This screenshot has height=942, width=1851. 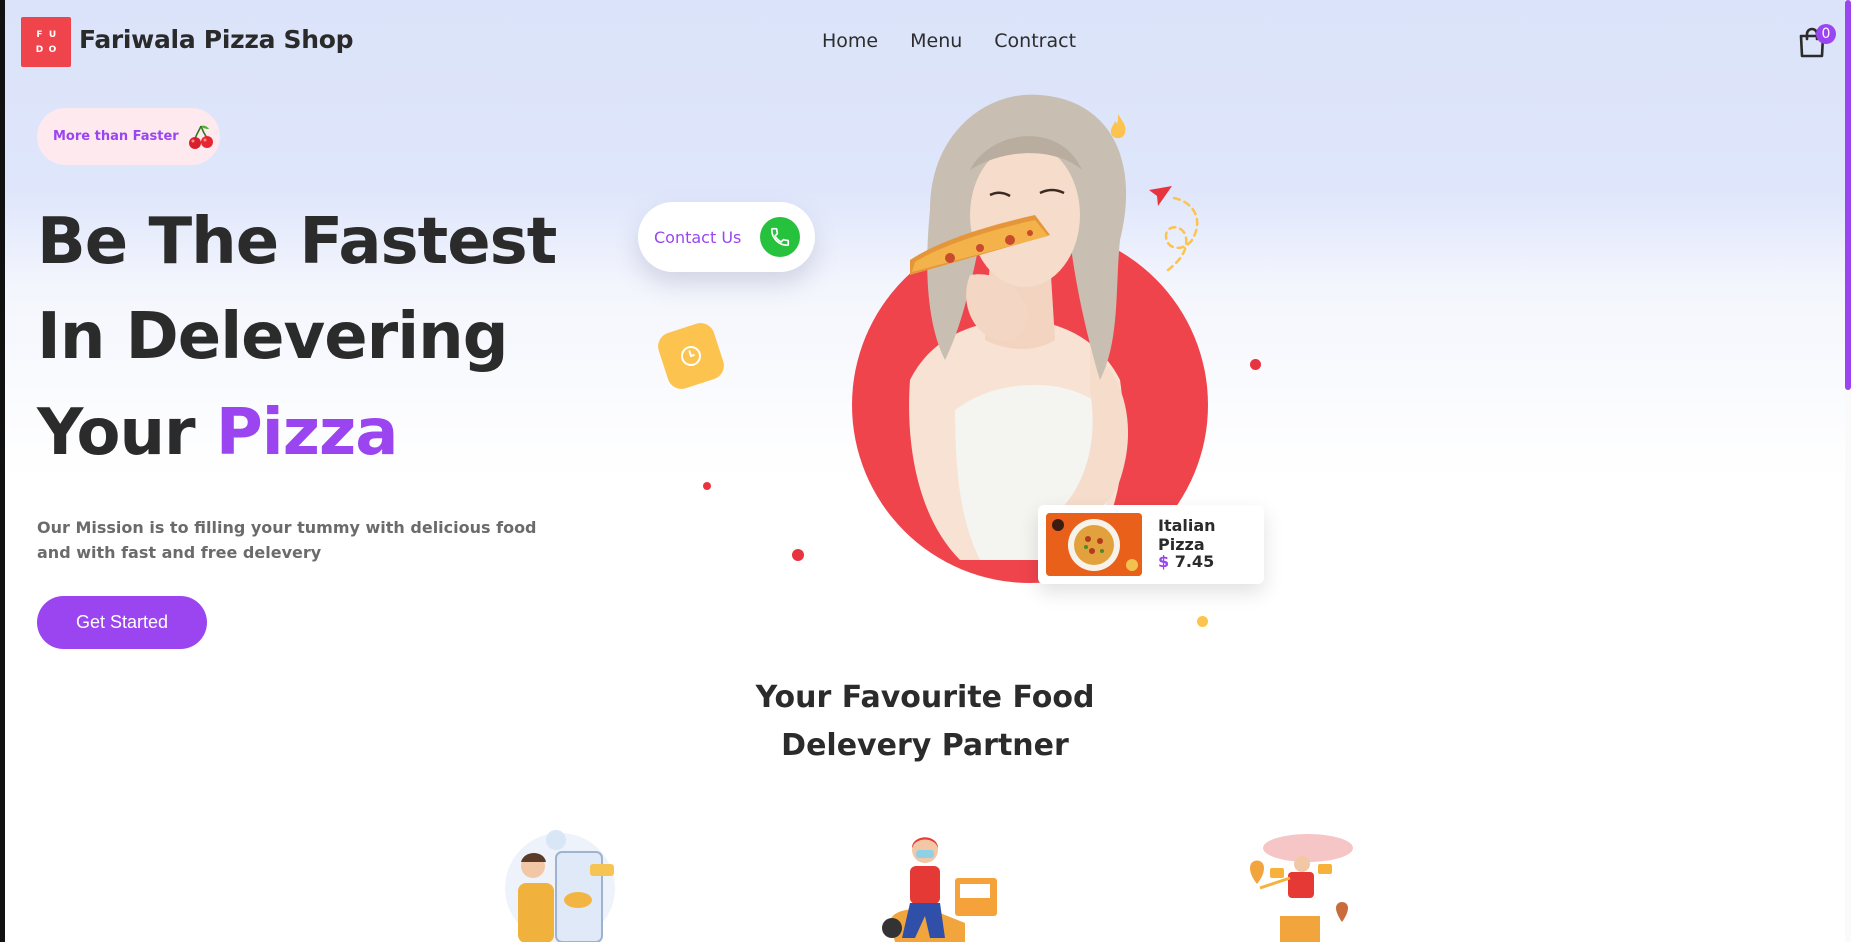 I want to click on order-online-illustration, so click(x=560, y=886).